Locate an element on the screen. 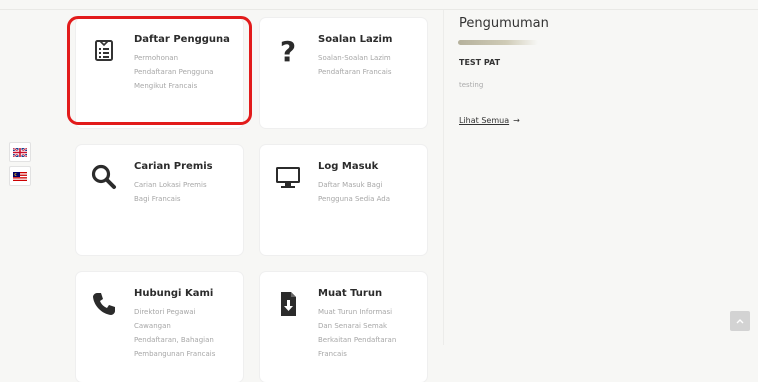  chevron-up-icon is located at coordinates (740, 321).